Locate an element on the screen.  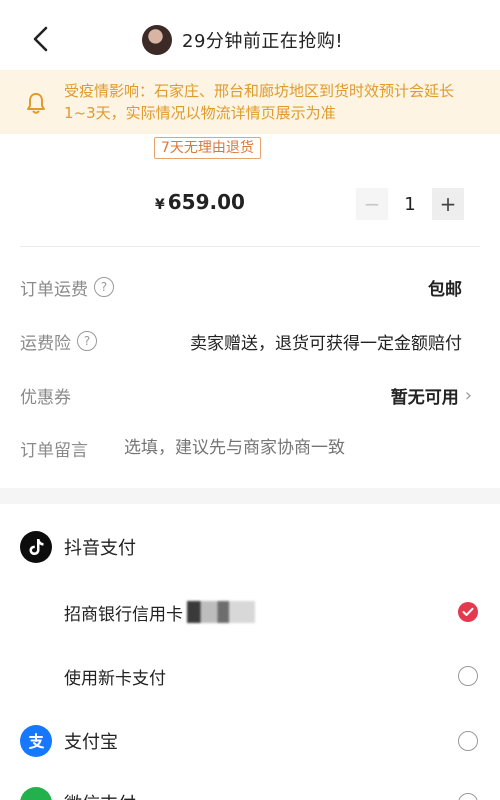
payment-method-douyin: 抖音支付 is located at coordinates (250, 547).